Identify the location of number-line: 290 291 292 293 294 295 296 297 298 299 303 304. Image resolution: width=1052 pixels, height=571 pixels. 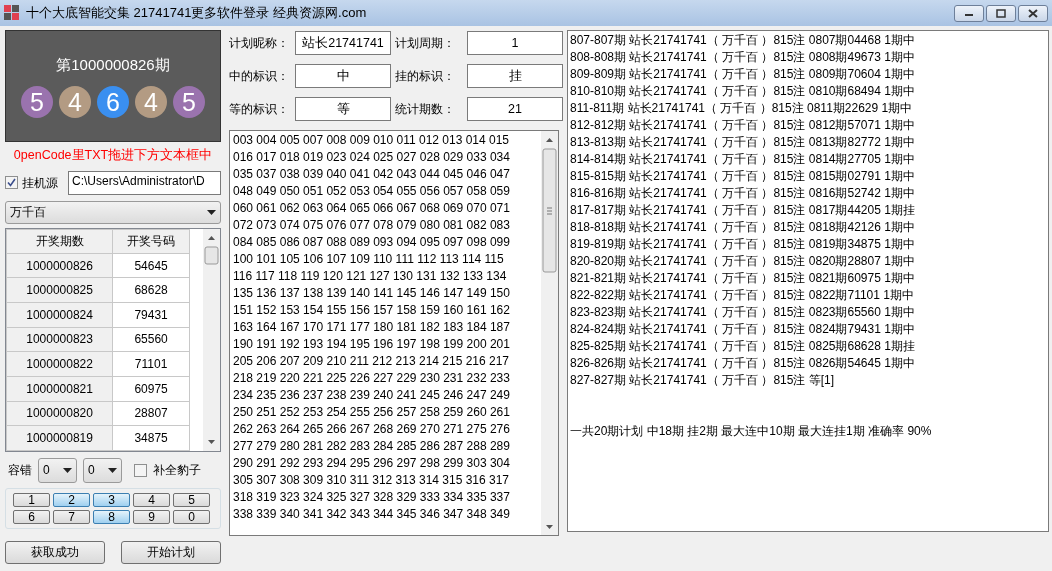
(372, 463).